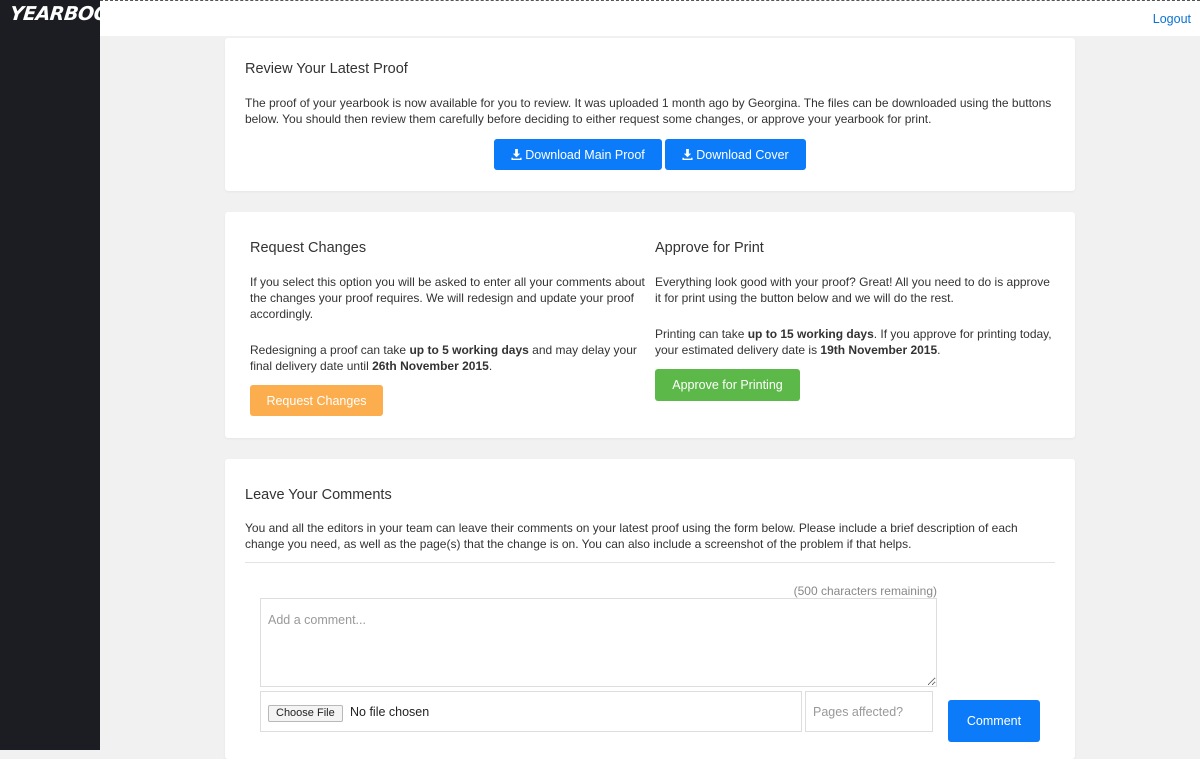 This screenshot has height=759, width=1200. Describe the element at coordinates (308, 248) in the screenshot. I see `request-changes-title: Request Changes` at that location.